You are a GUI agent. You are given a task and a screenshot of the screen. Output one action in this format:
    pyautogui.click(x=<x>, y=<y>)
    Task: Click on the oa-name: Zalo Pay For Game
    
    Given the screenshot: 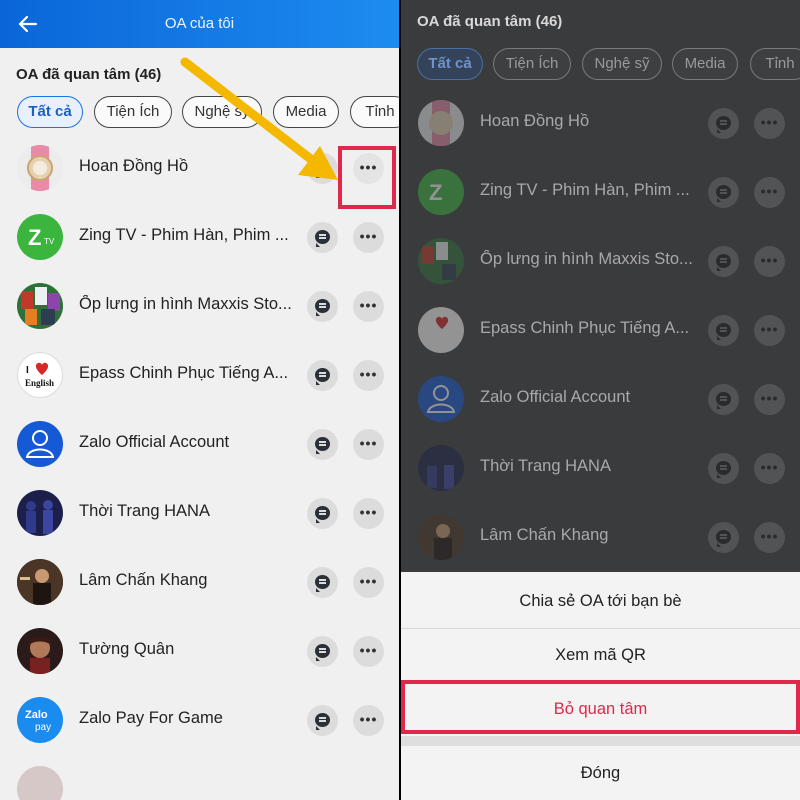 What is the action you would take?
    pyautogui.click(x=151, y=718)
    